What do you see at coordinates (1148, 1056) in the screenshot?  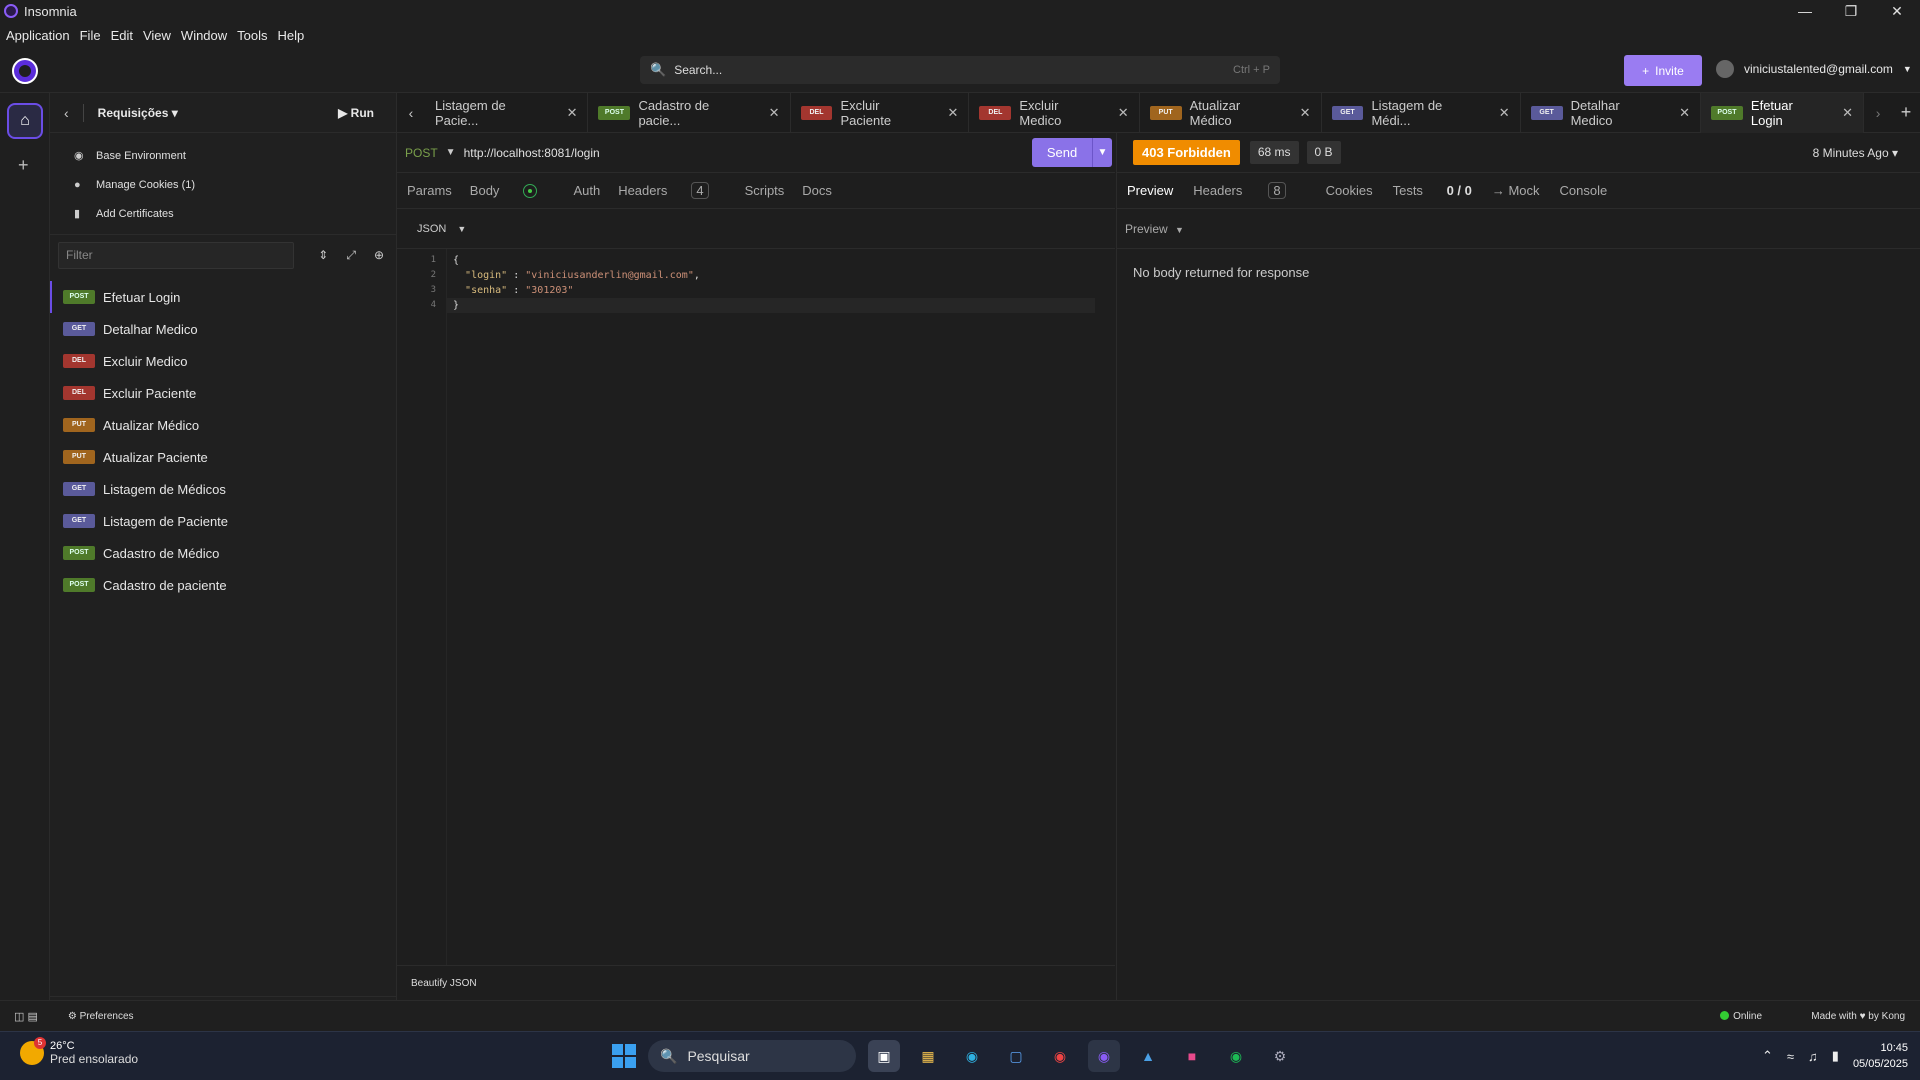 I see `vscode-icon: ▲` at bounding box center [1148, 1056].